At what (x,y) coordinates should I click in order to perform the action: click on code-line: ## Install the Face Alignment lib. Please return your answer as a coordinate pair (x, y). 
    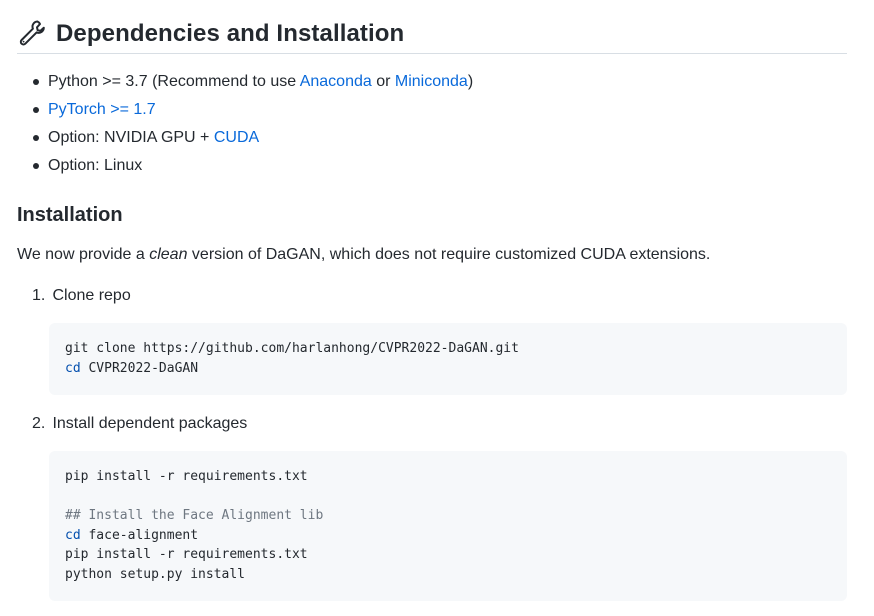
    Looking at the image, I should click on (448, 516).